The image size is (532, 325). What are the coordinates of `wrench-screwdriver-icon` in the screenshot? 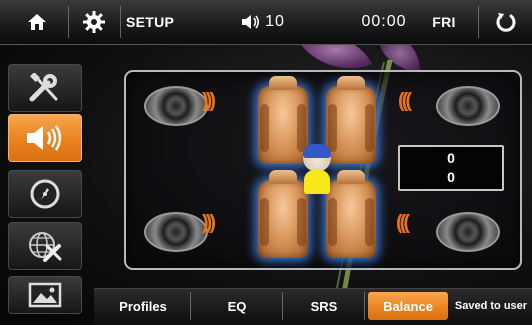 It's located at (43, 87).